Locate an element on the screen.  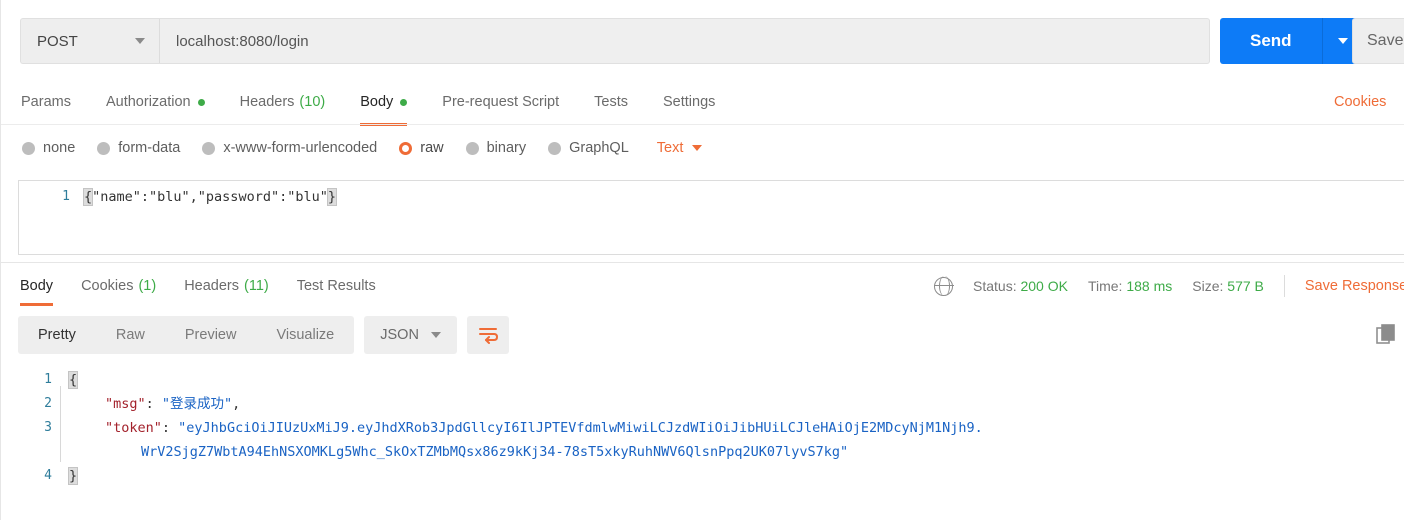
tab-params: Params is located at coordinates (46, 102).